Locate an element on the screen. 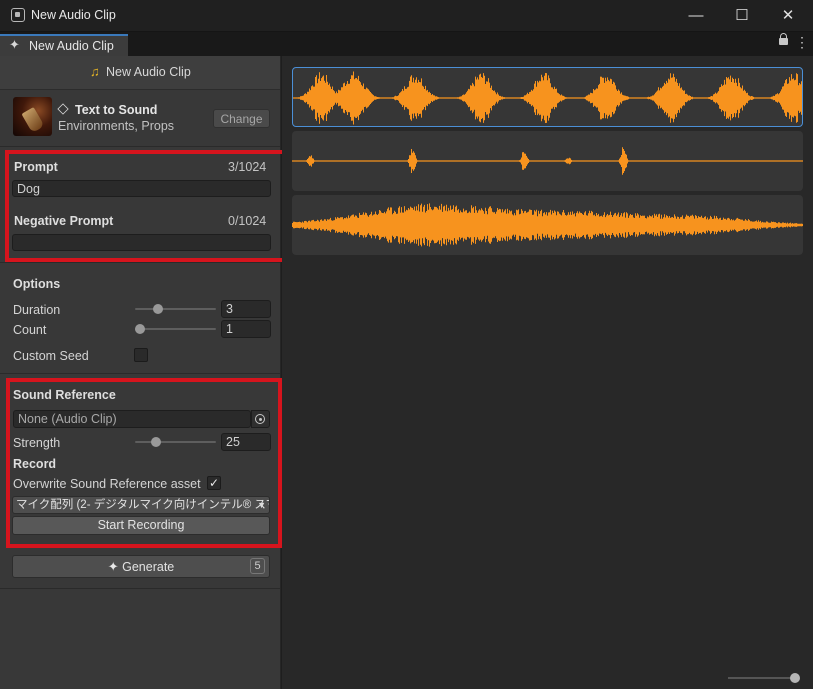 The height and width of the screenshot is (689, 813). tab-label: New Audio Clip is located at coordinates (71, 46).